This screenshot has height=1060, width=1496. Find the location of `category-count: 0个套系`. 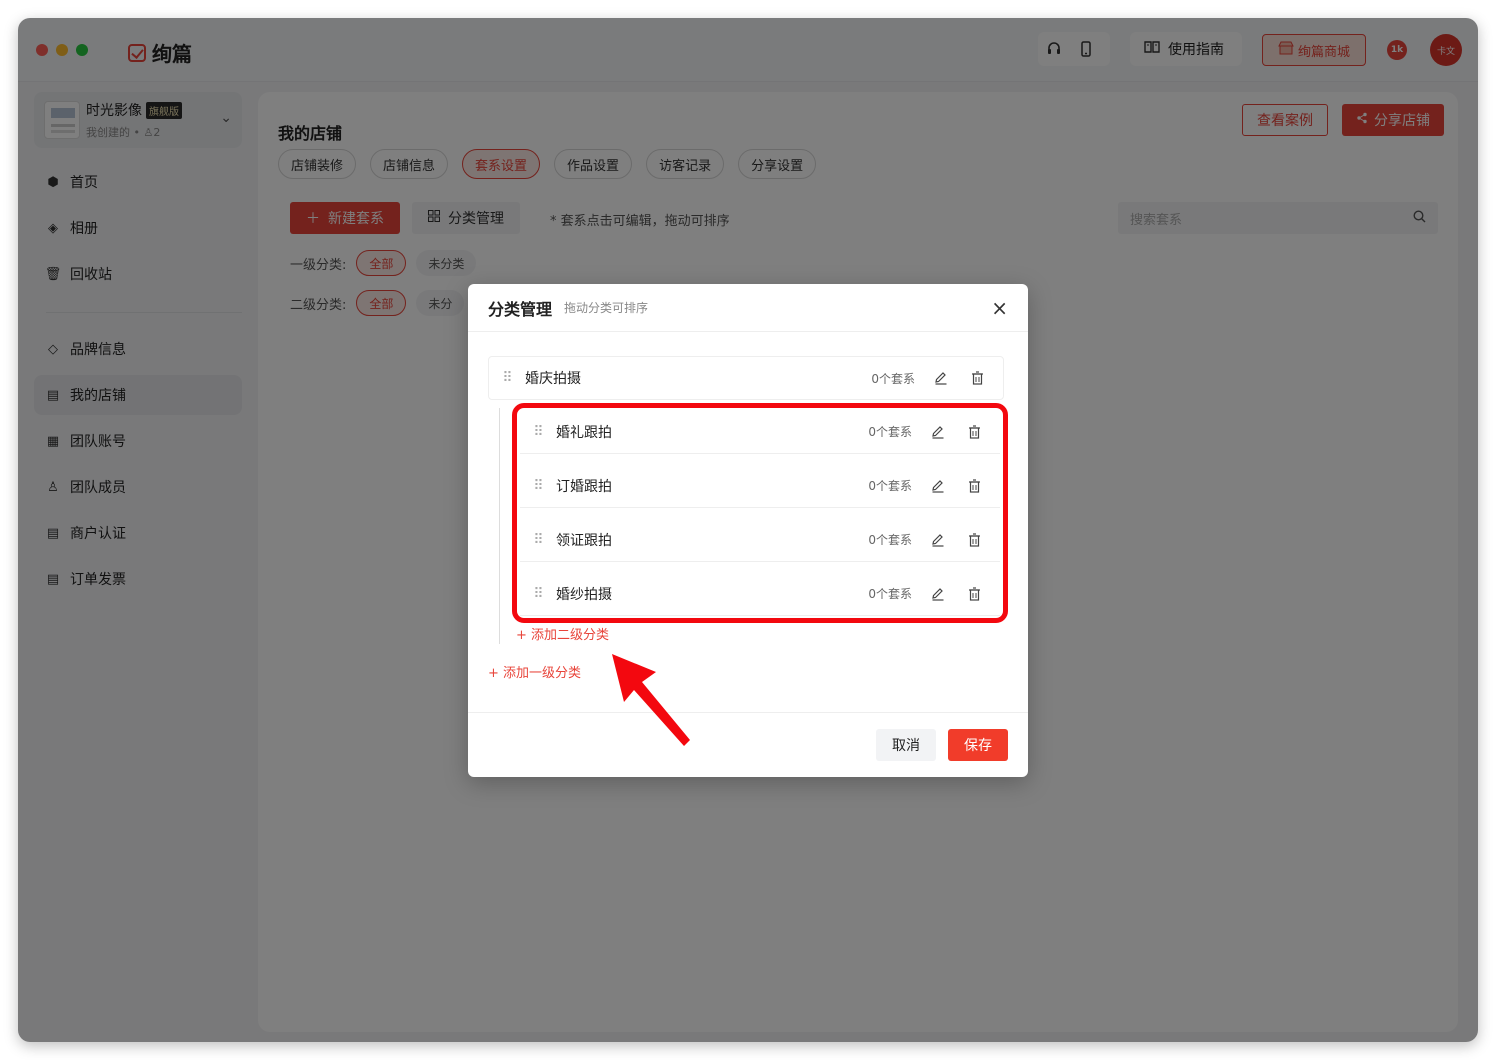

category-count: 0个套系 is located at coordinates (893, 378).